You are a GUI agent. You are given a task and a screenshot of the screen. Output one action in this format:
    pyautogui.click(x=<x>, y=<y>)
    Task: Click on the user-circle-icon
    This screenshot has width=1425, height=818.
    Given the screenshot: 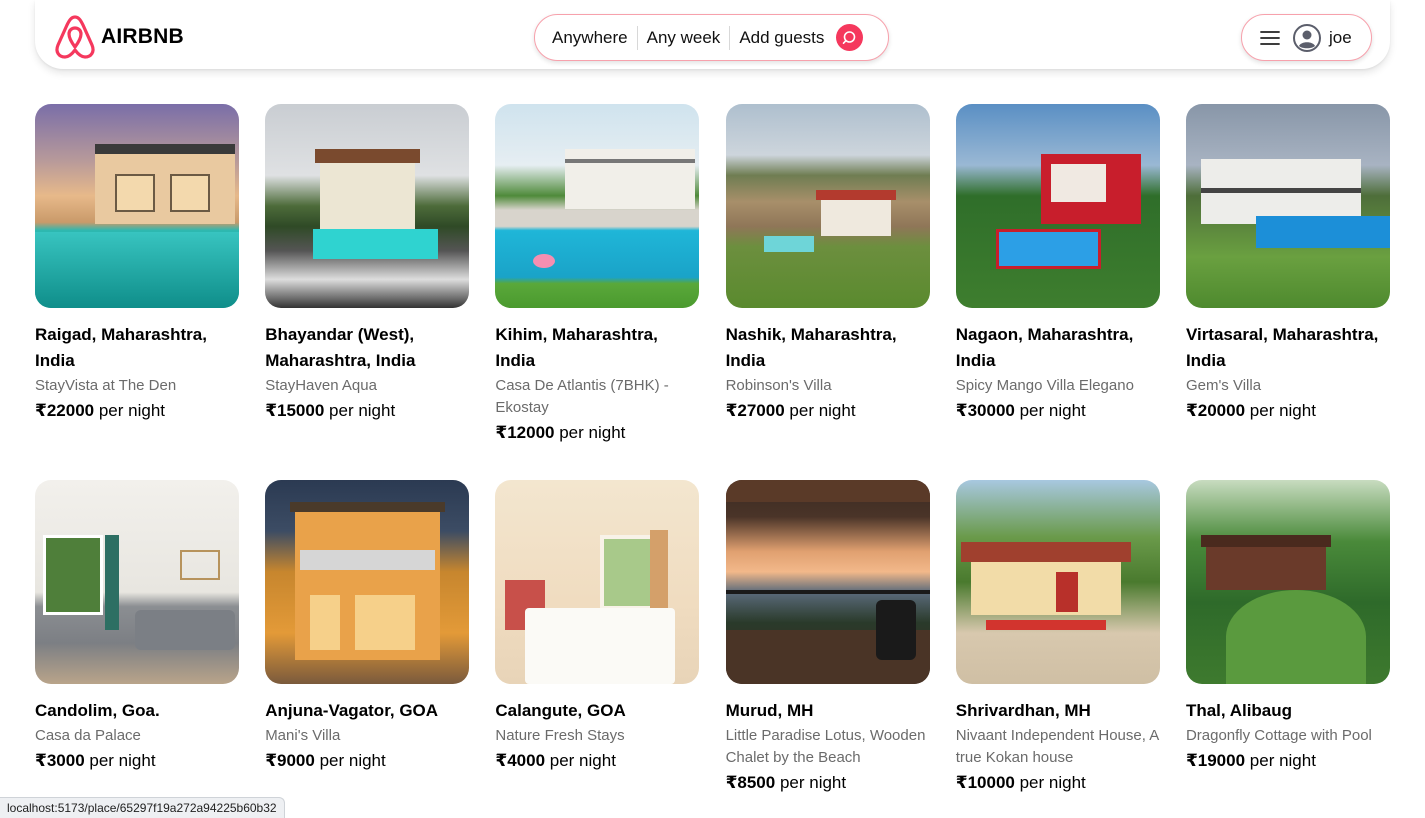 What is the action you would take?
    pyautogui.click(x=1307, y=37)
    